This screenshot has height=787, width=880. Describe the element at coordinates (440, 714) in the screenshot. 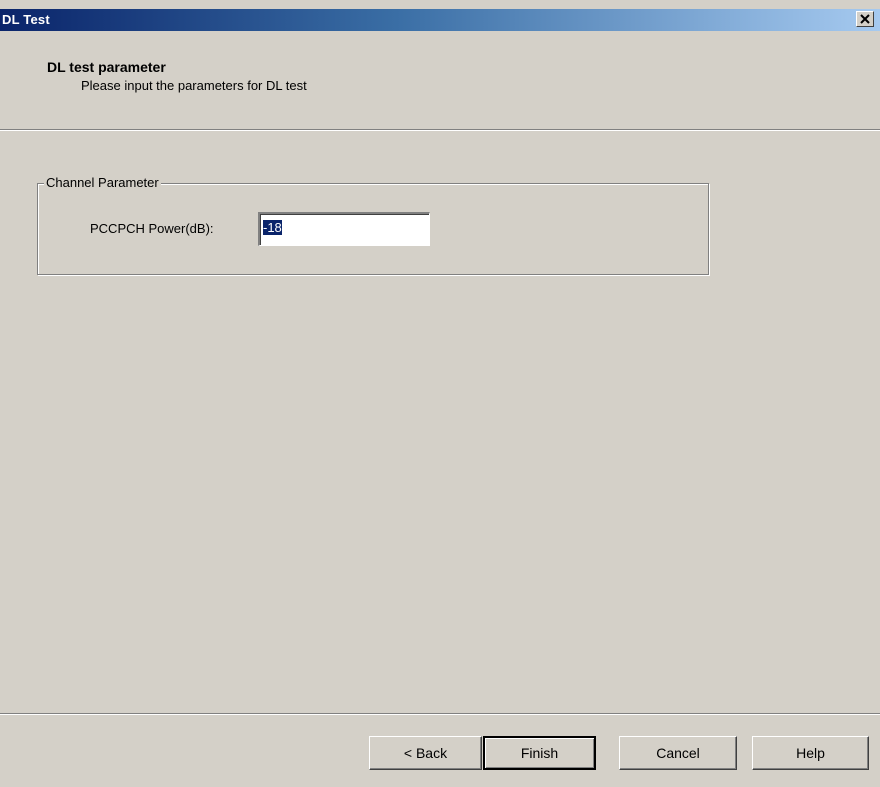

I see `footer-divider` at that location.